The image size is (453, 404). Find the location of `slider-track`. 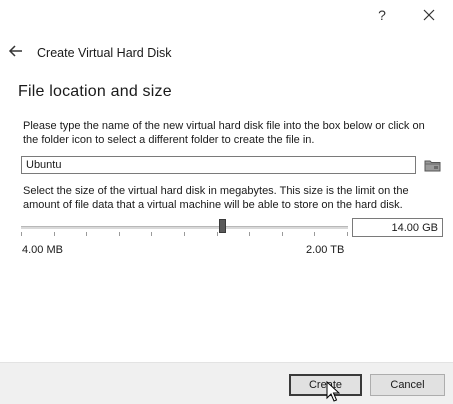

slider-track is located at coordinates (184, 227).